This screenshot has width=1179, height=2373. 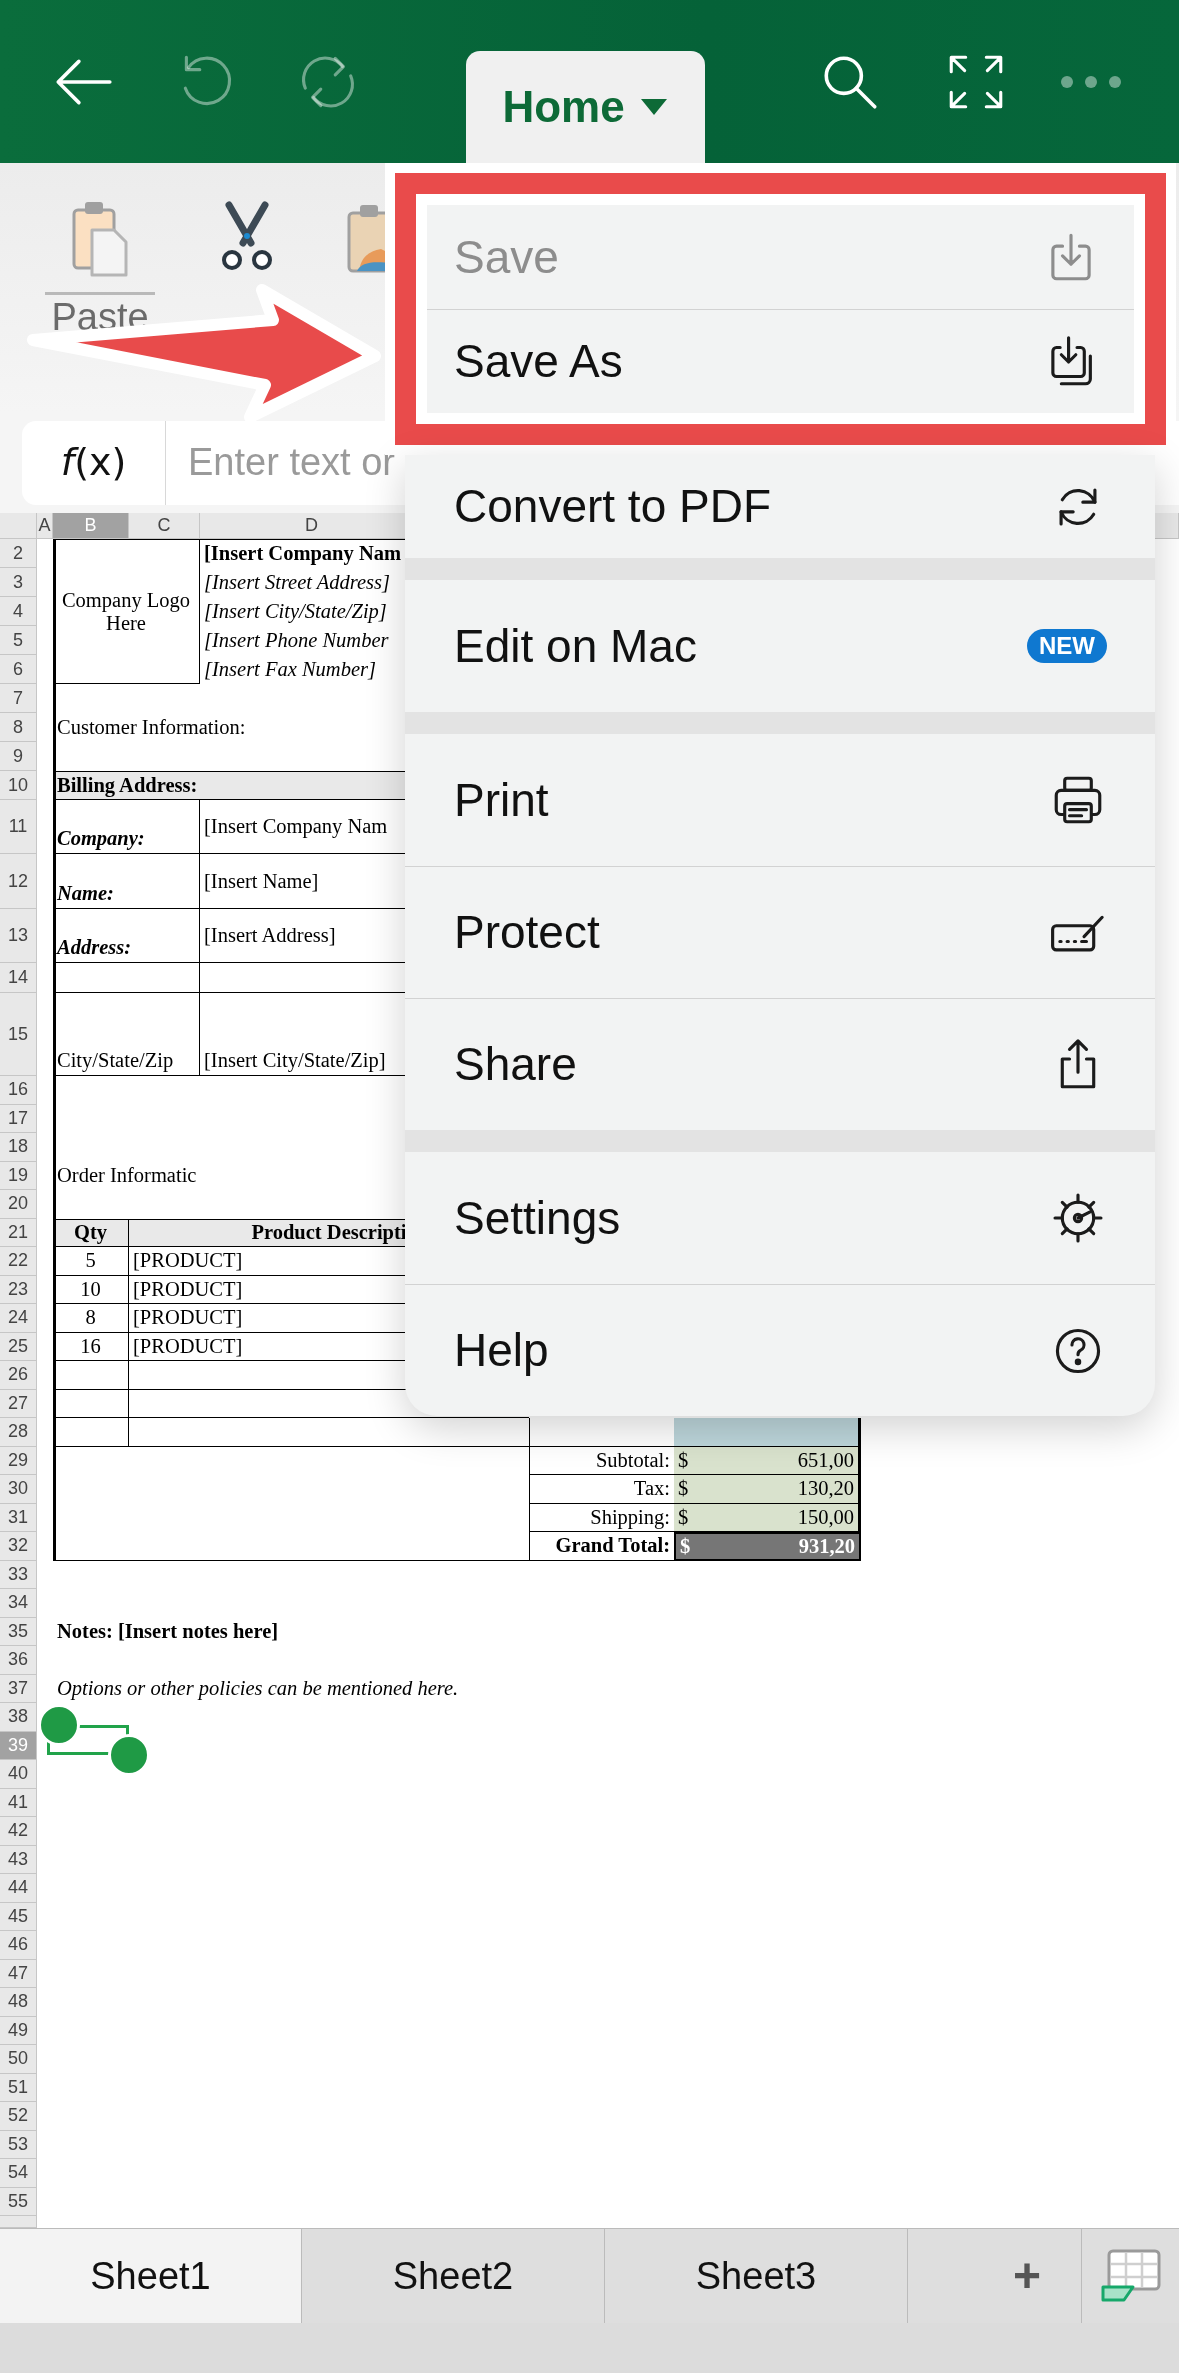 What do you see at coordinates (18, 2059) in the screenshot?
I see `row-header: 50` at bounding box center [18, 2059].